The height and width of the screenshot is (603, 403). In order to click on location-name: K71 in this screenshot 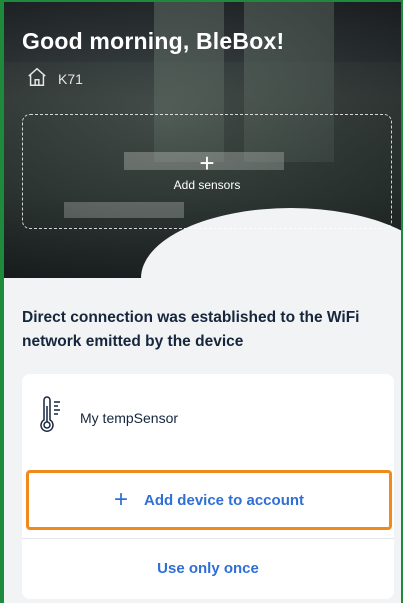, I will do `click(70, 78)`.